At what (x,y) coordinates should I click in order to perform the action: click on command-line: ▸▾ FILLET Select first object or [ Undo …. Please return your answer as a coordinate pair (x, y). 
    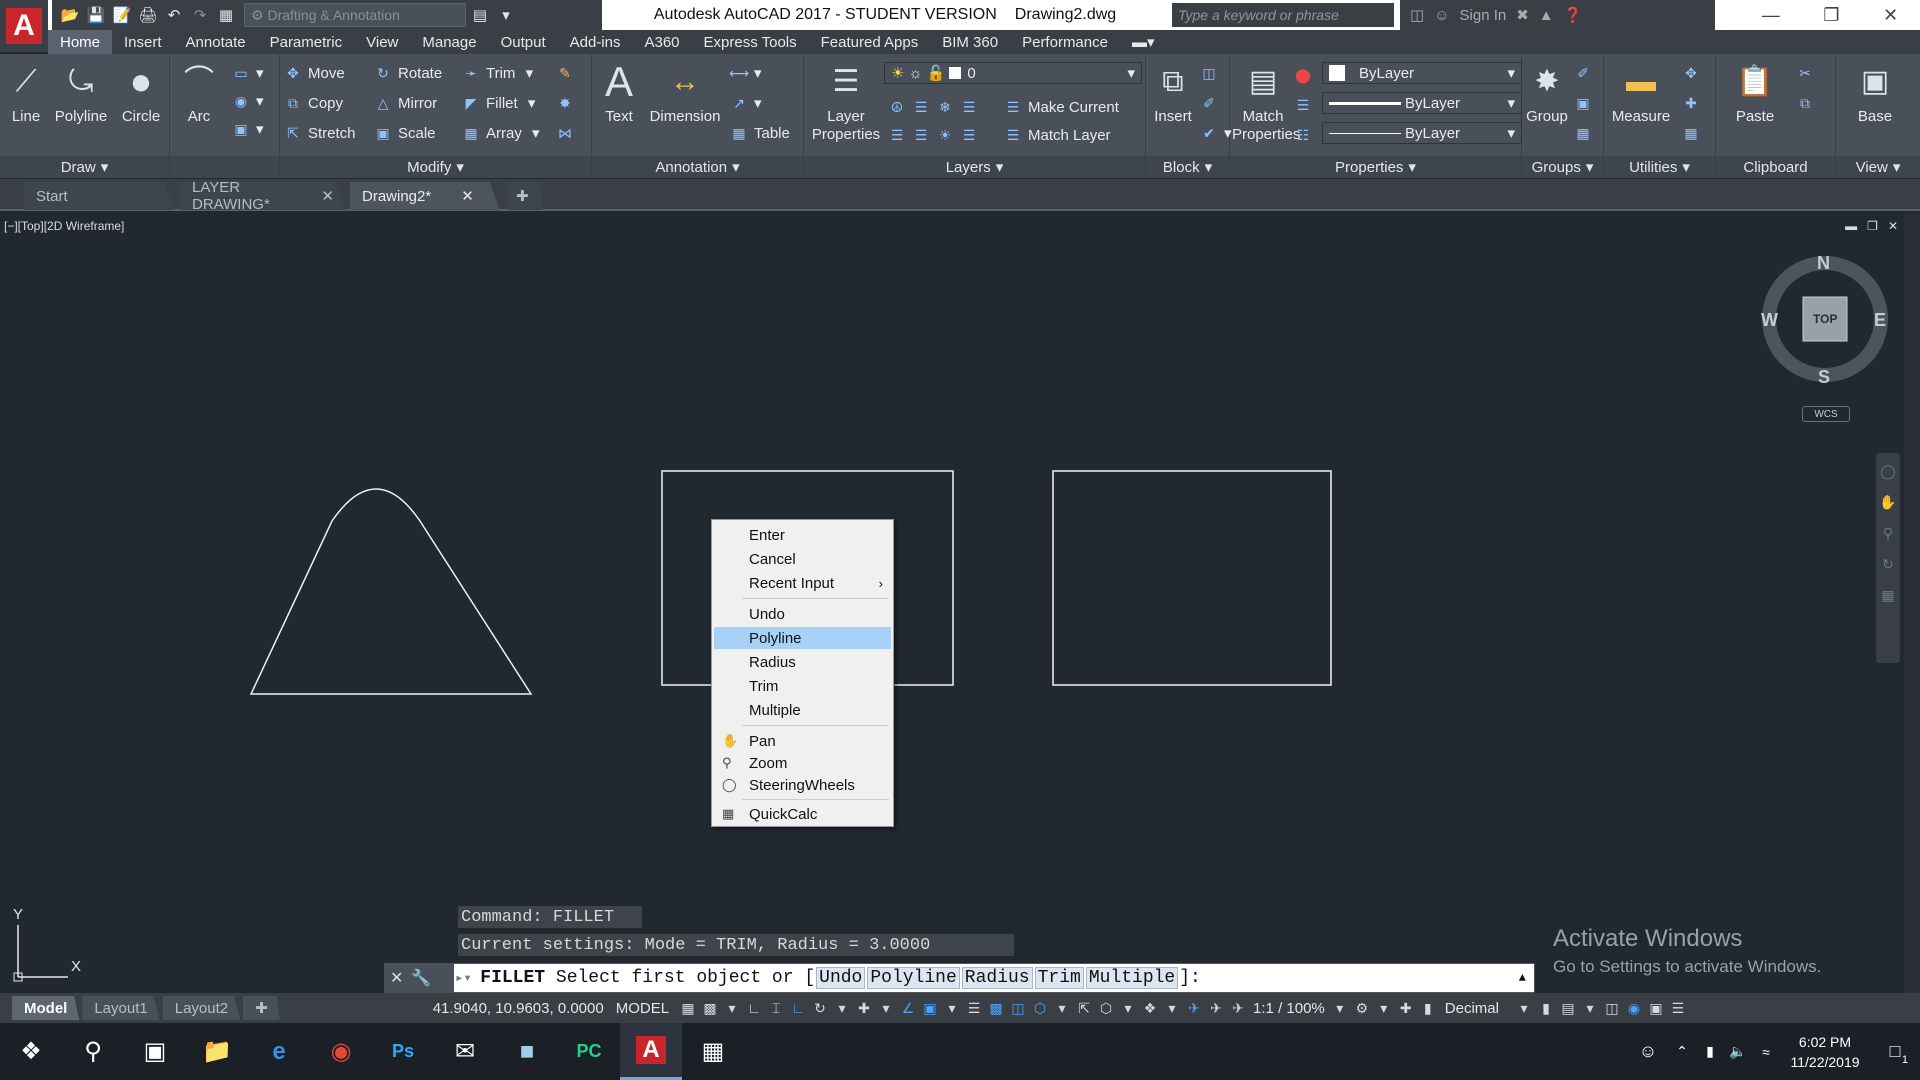
    Looking at the image, I should click on (959, 978).